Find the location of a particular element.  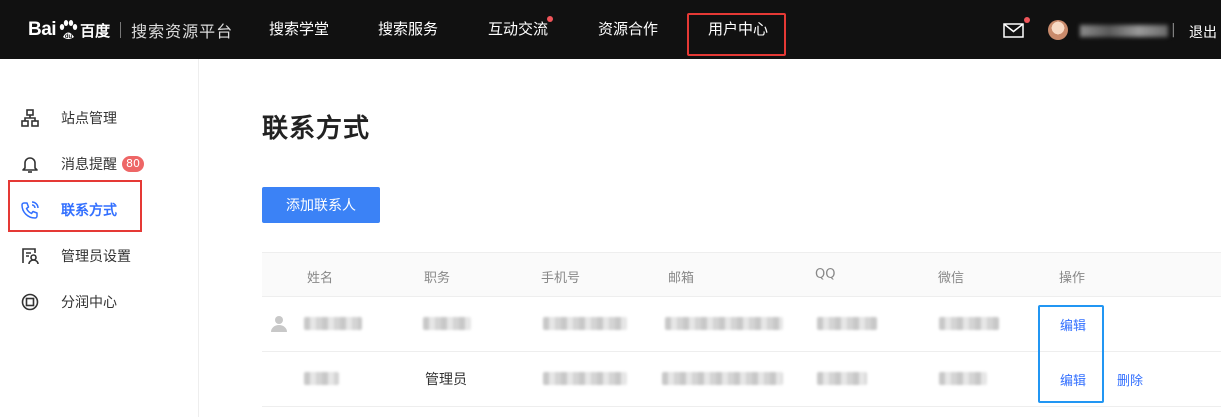

avatar is located at coordinates (1058, 30).